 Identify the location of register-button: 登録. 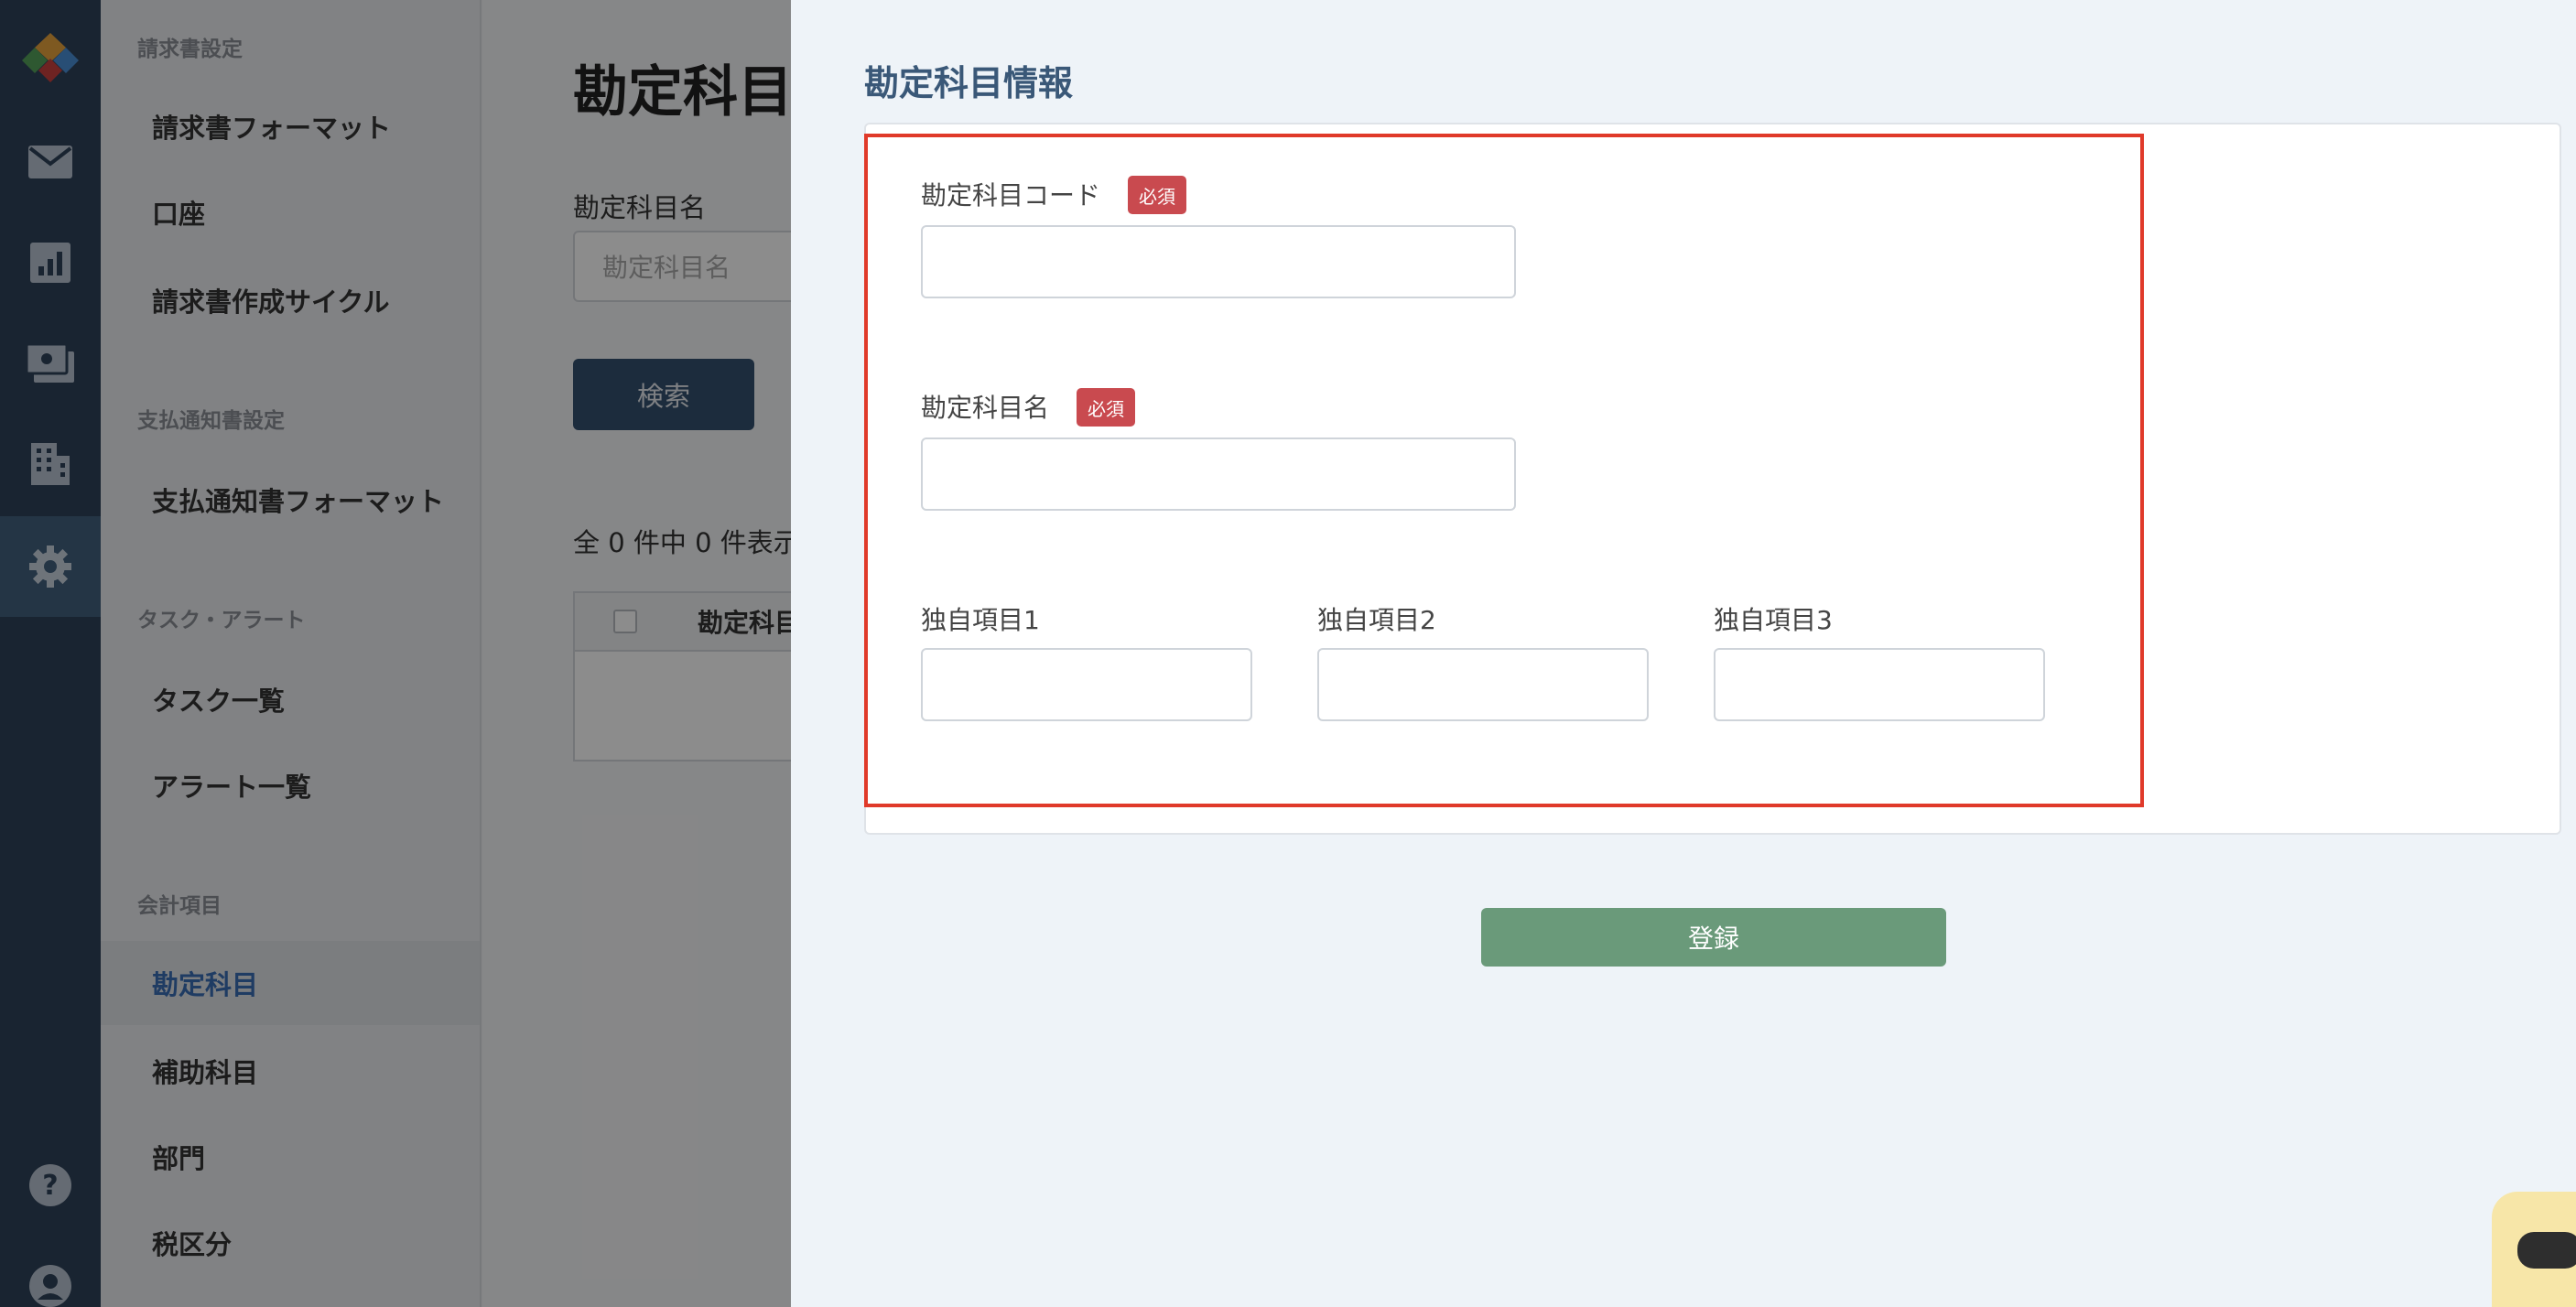
(1714, 937).